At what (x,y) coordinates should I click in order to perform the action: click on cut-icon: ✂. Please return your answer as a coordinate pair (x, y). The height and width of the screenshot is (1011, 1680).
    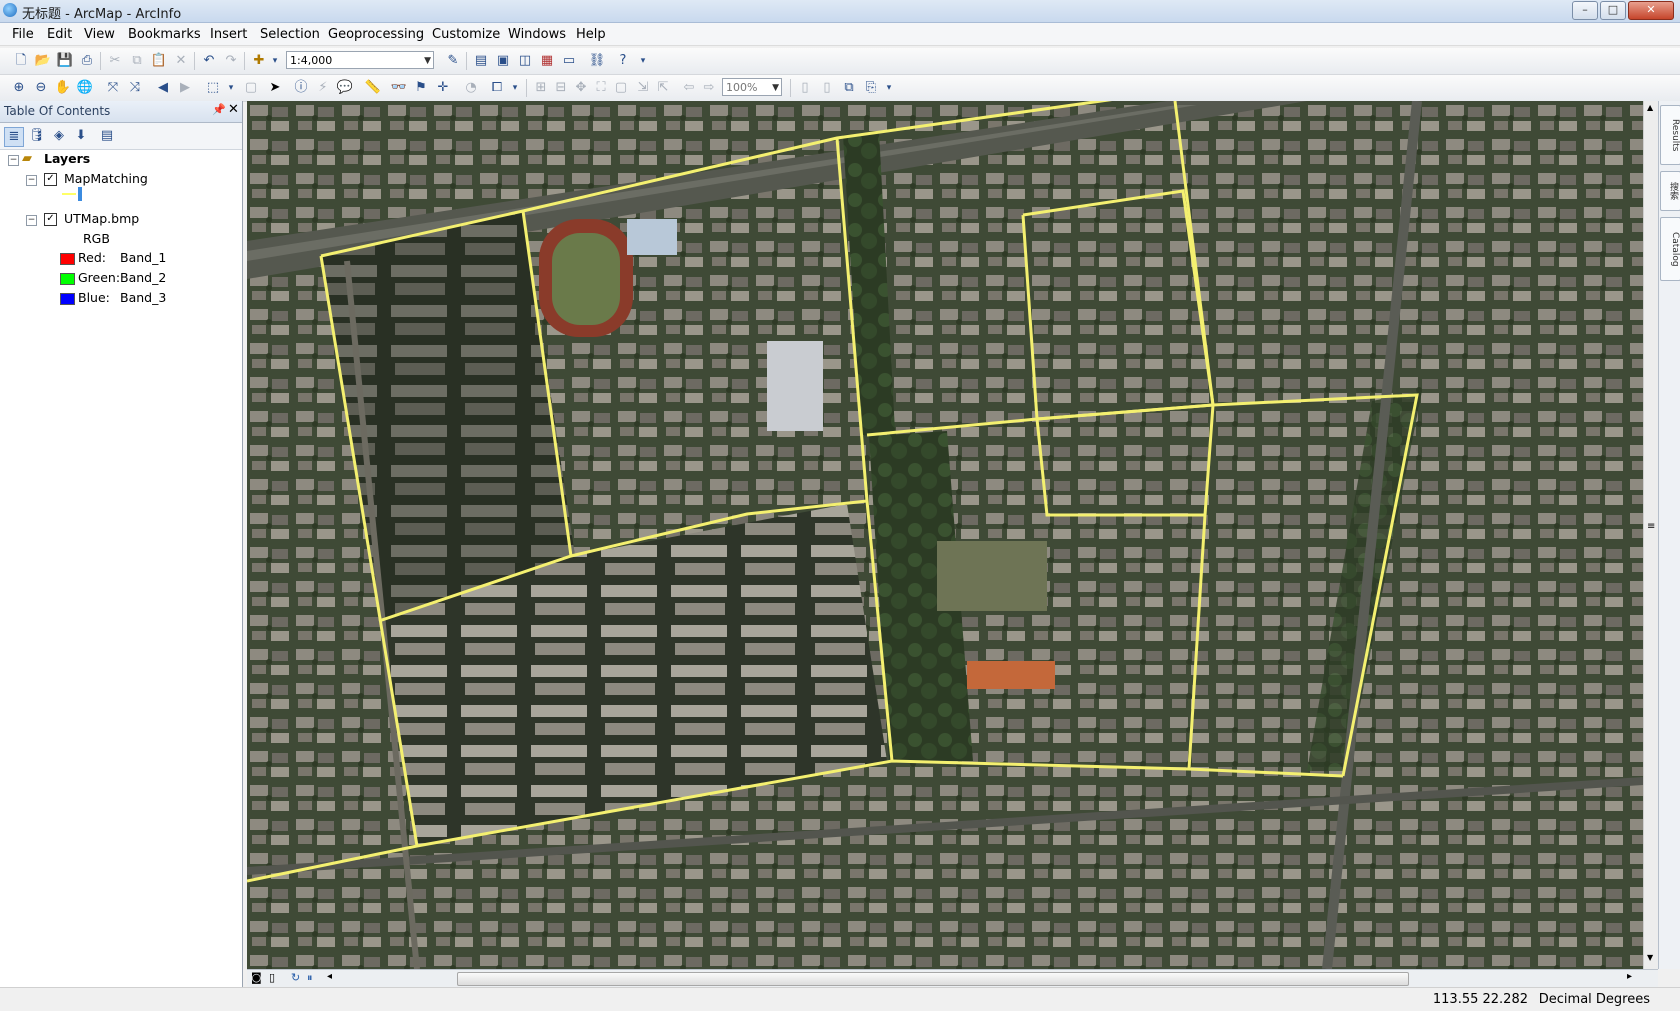
    Looking at the image, I should click on (115, 61).